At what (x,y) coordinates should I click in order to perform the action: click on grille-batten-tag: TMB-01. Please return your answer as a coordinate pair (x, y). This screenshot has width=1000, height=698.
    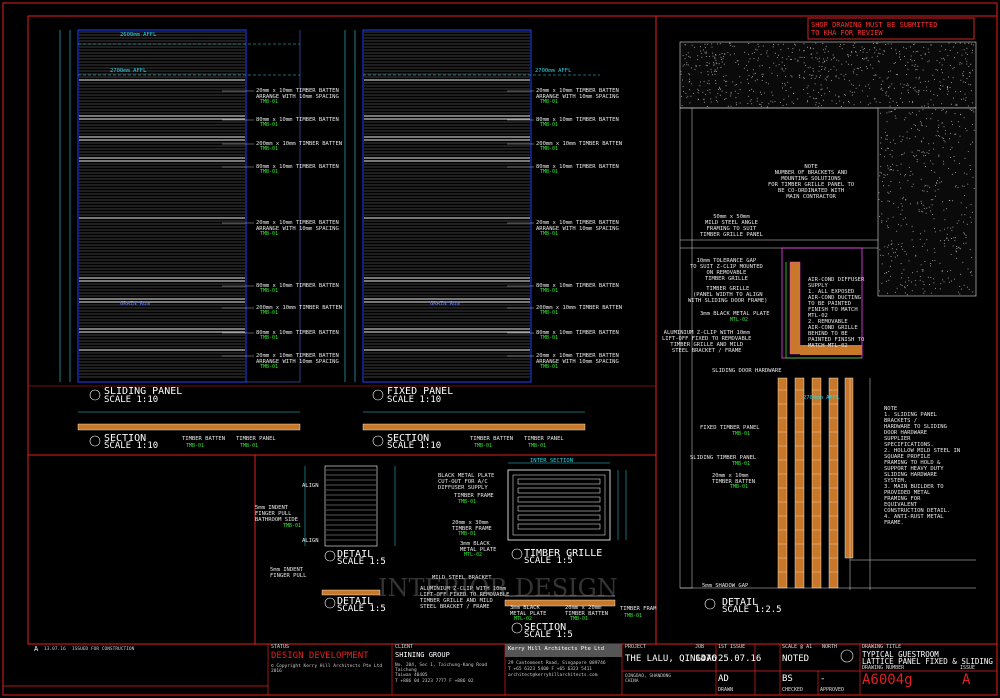
    Looking at the image, I should click on (467, 534).